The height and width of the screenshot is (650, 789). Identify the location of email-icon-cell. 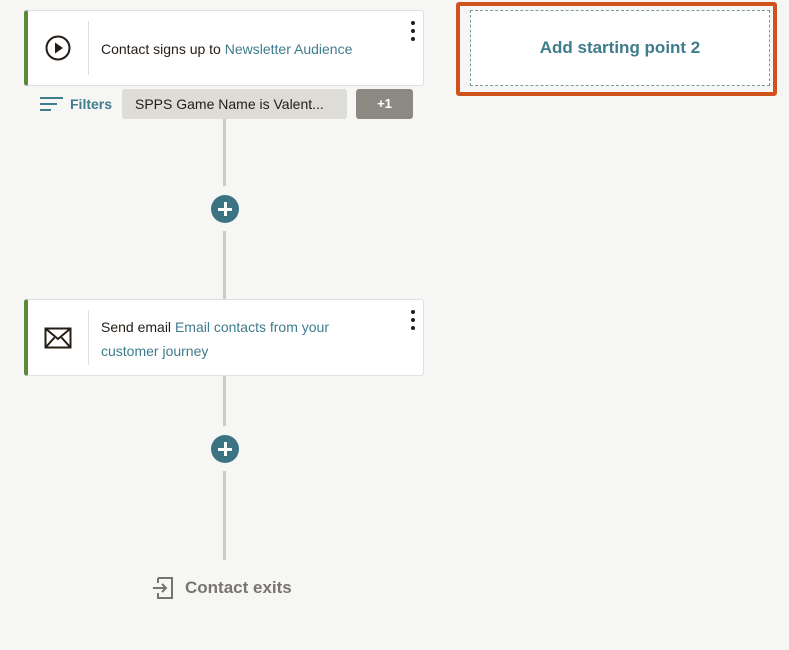
(58, 337).